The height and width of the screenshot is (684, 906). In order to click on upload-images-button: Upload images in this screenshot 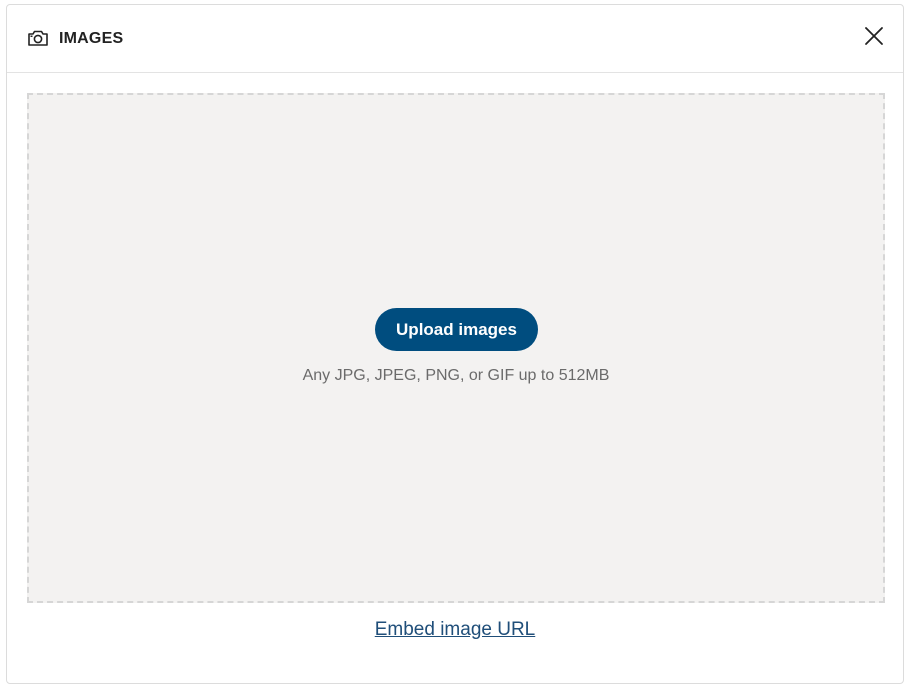, I will do `click(456, 329)`.